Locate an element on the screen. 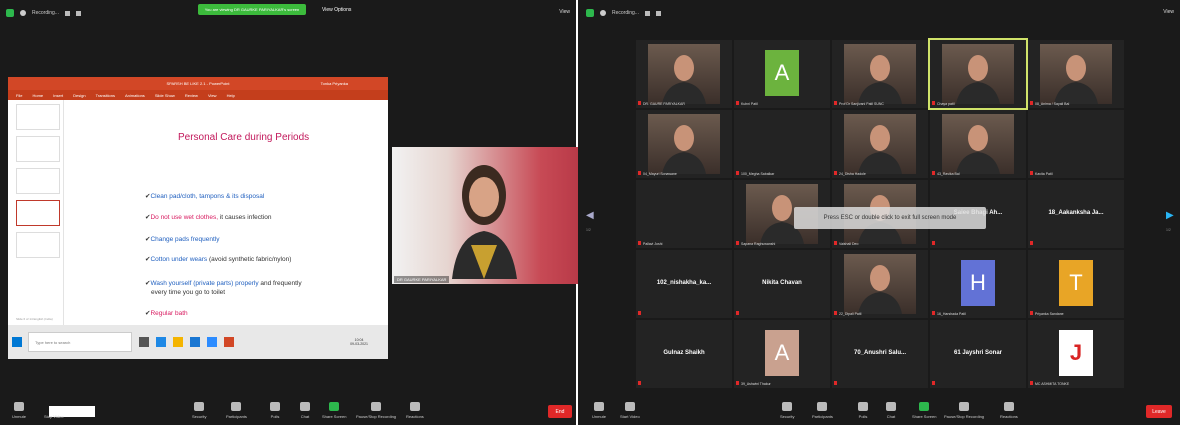 Image resolution: width=1180 pixels, height=425 pixels. bullet-highlight: Cotton under wears is located at coordinates (179, 259).